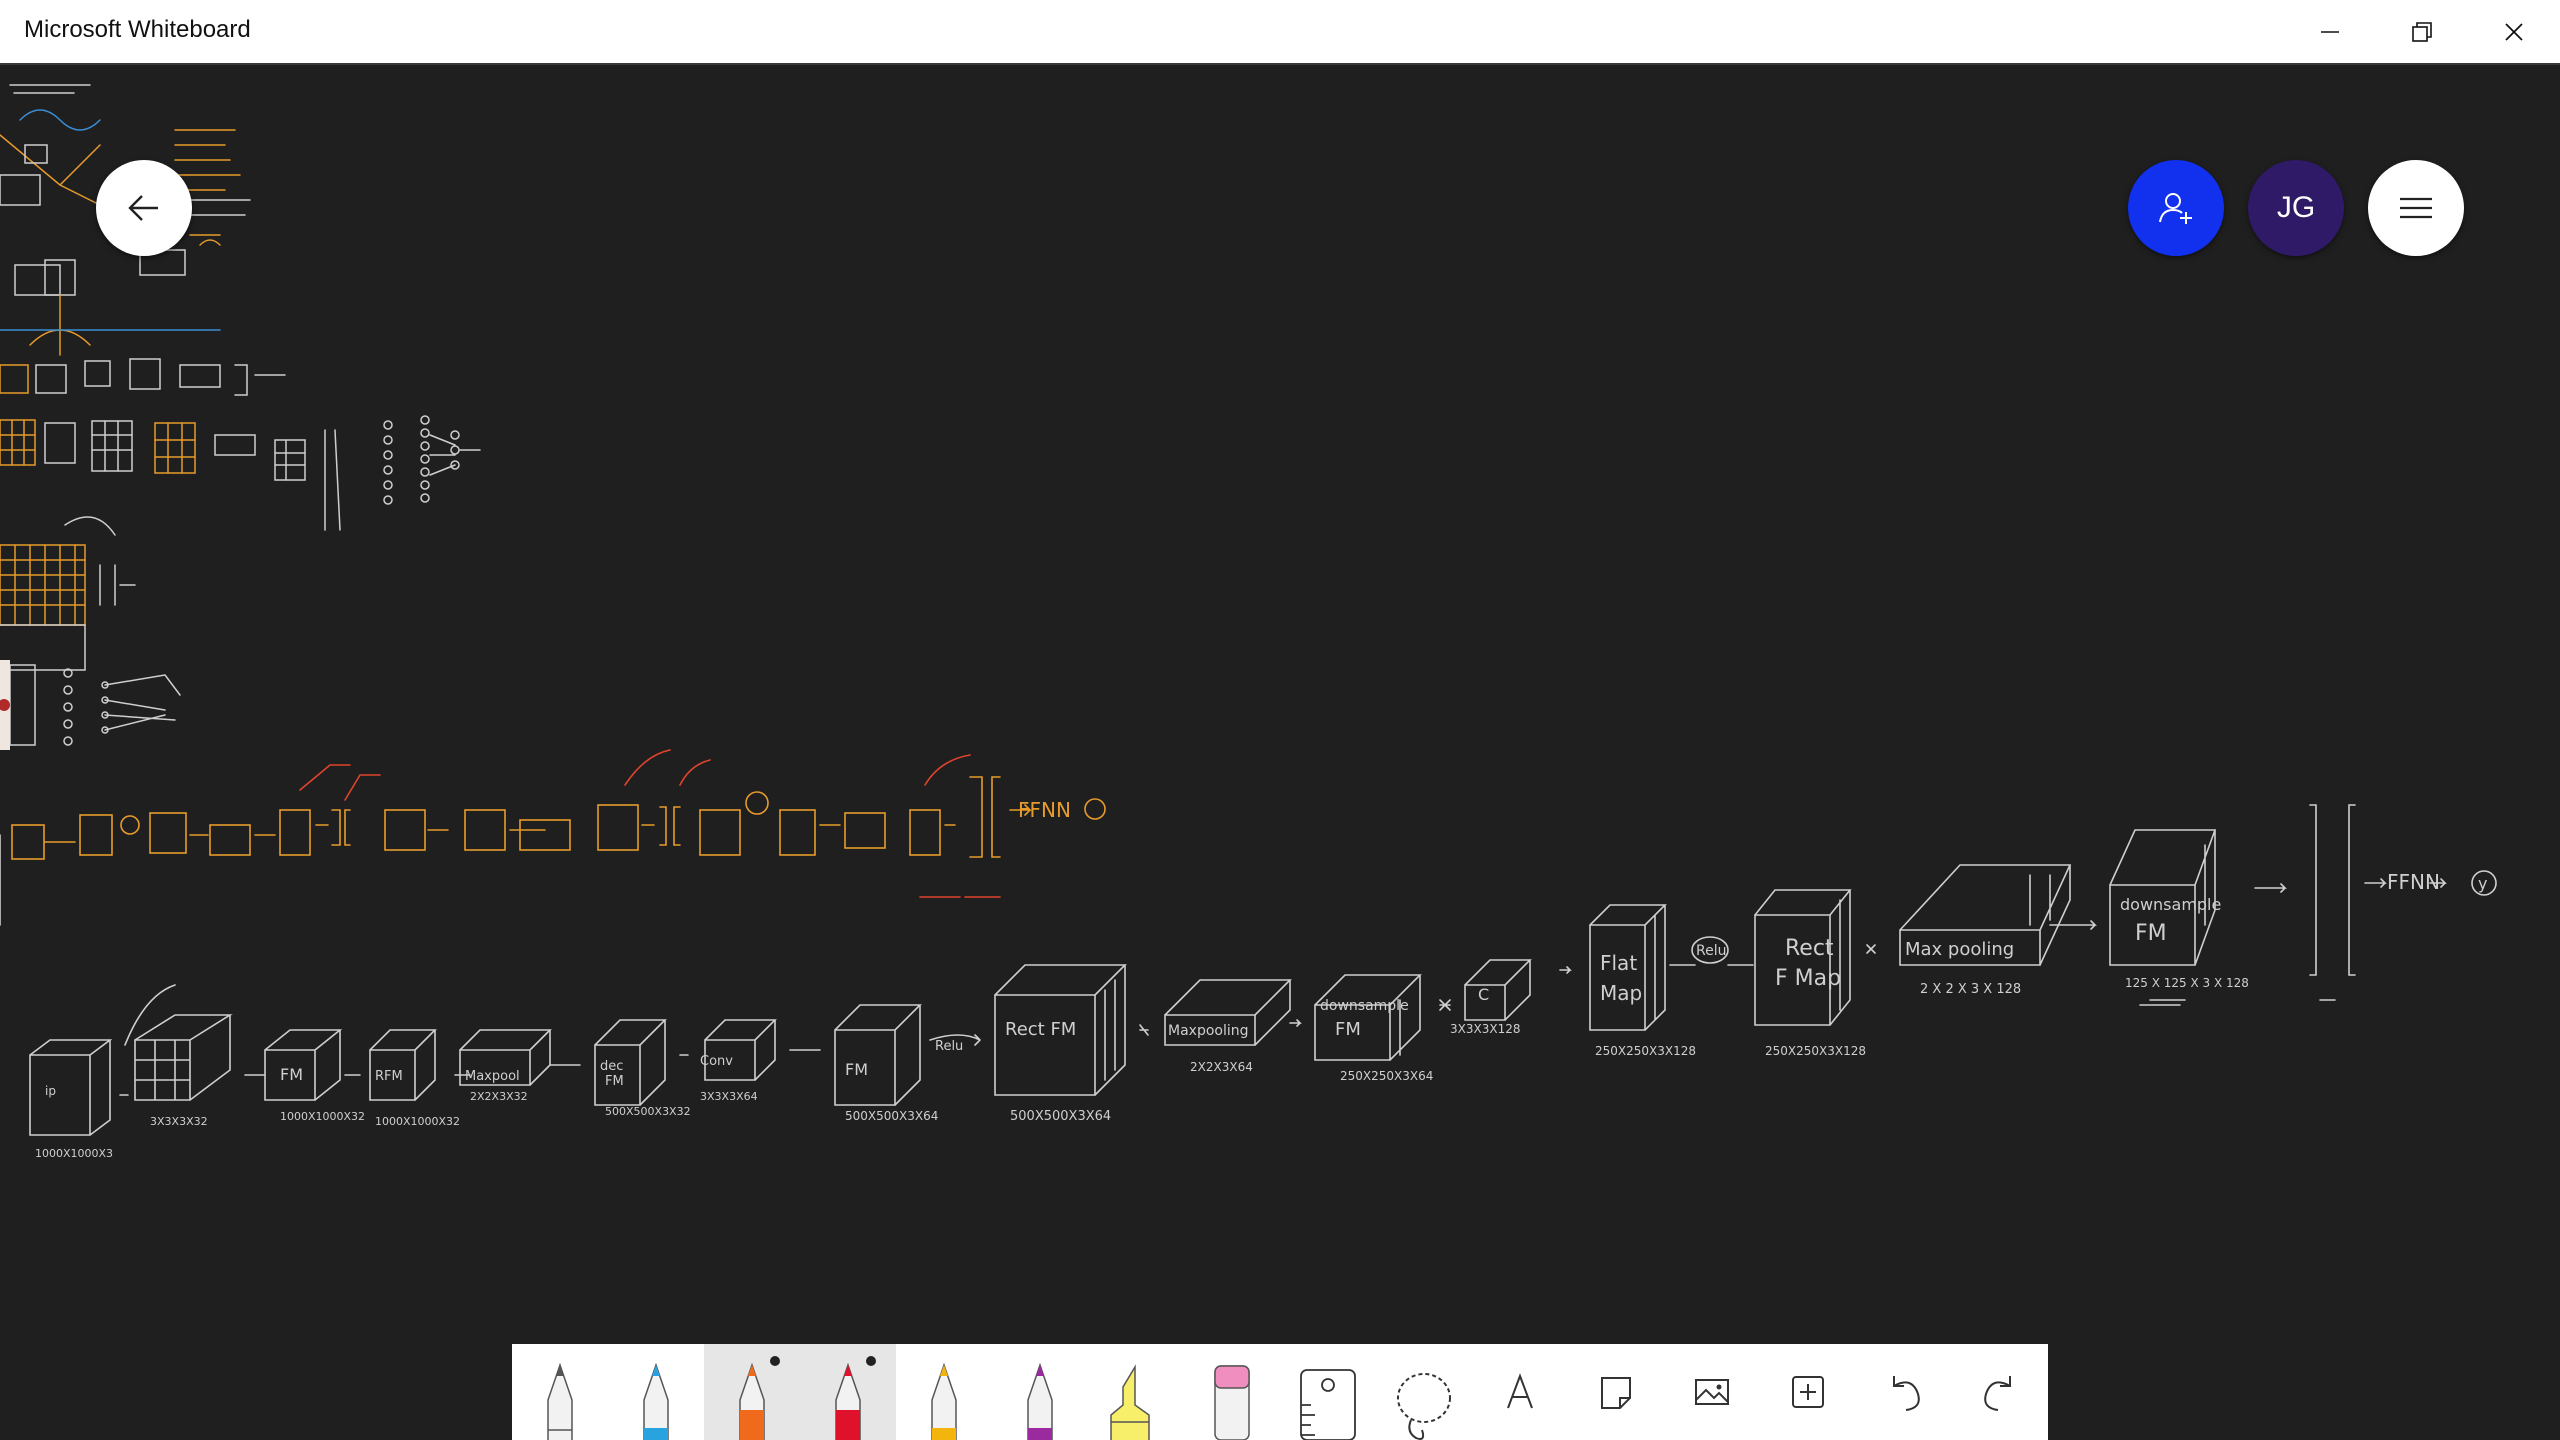 This screenshot has height=1440, width=2560. I want to click on ink-orange-cnn-row, so click(553, 837).